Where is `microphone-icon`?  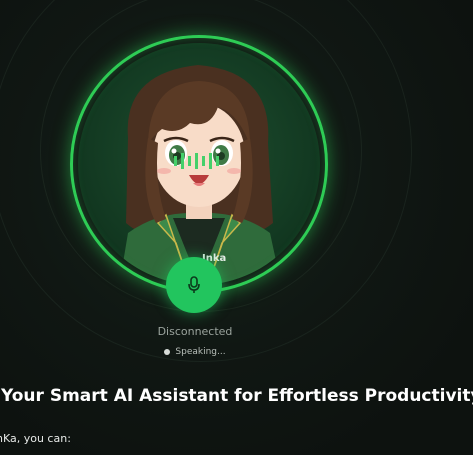
microphone-icon is located at coordinates (194, 284).